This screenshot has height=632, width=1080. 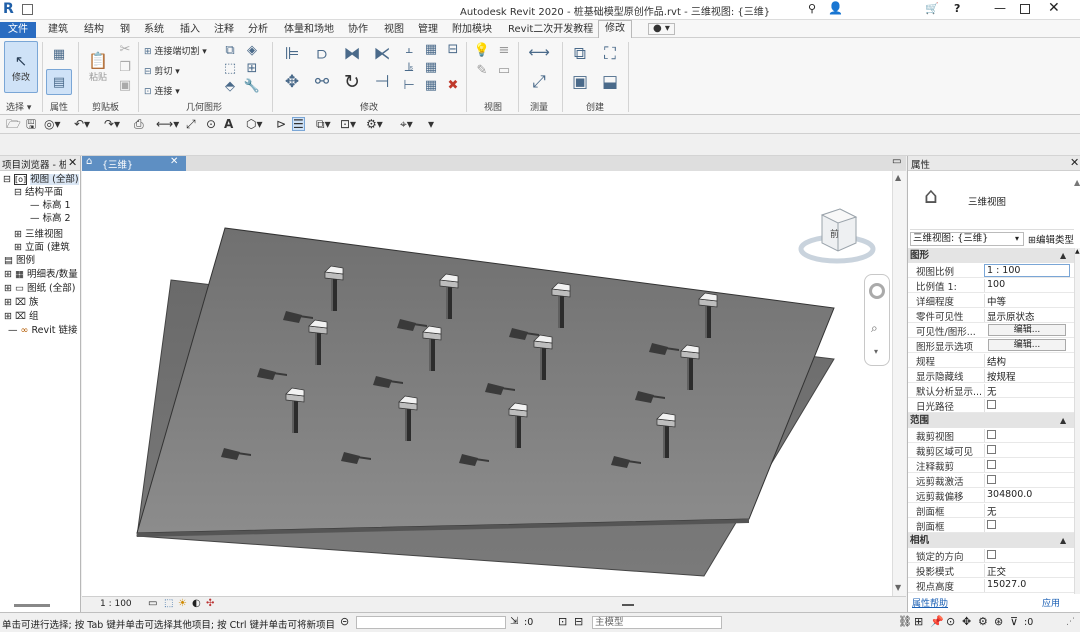 I want to click on move-icon: ✥, so click(x=292, y=82).